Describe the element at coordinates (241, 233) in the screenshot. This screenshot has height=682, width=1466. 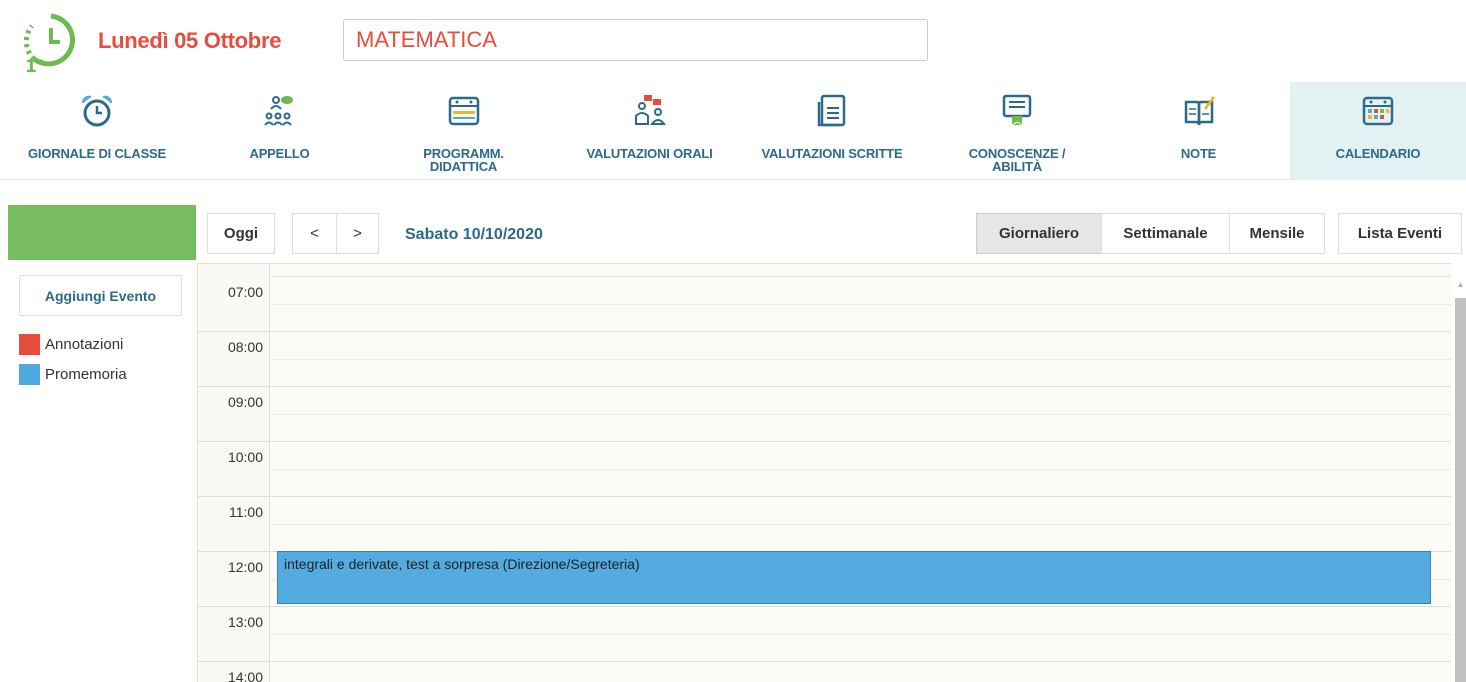
I see `today-button: Oggi` at that location.